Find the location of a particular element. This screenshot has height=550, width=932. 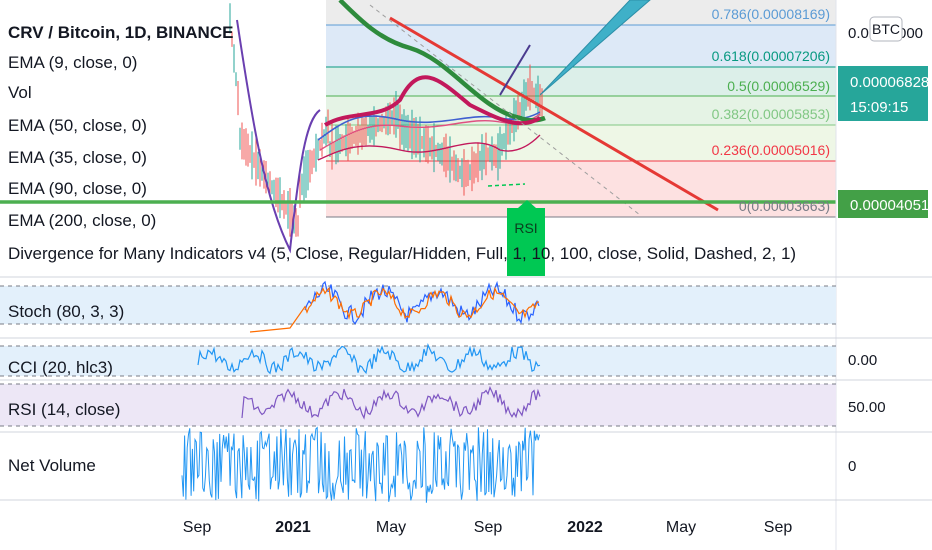

stoch-band is located at coordinates (418, 305).